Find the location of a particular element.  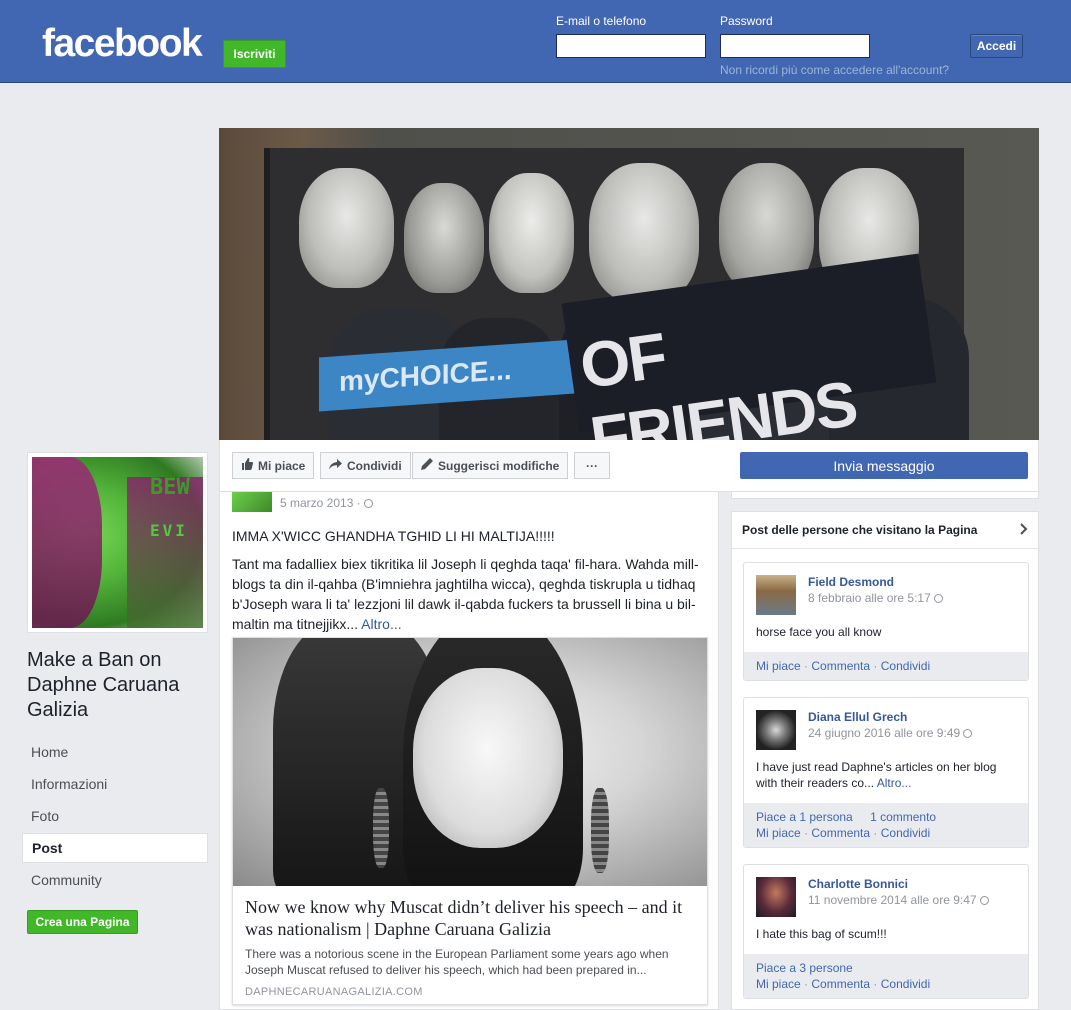

visitor-name: Field Desmond is located at coordinates (851, 582).